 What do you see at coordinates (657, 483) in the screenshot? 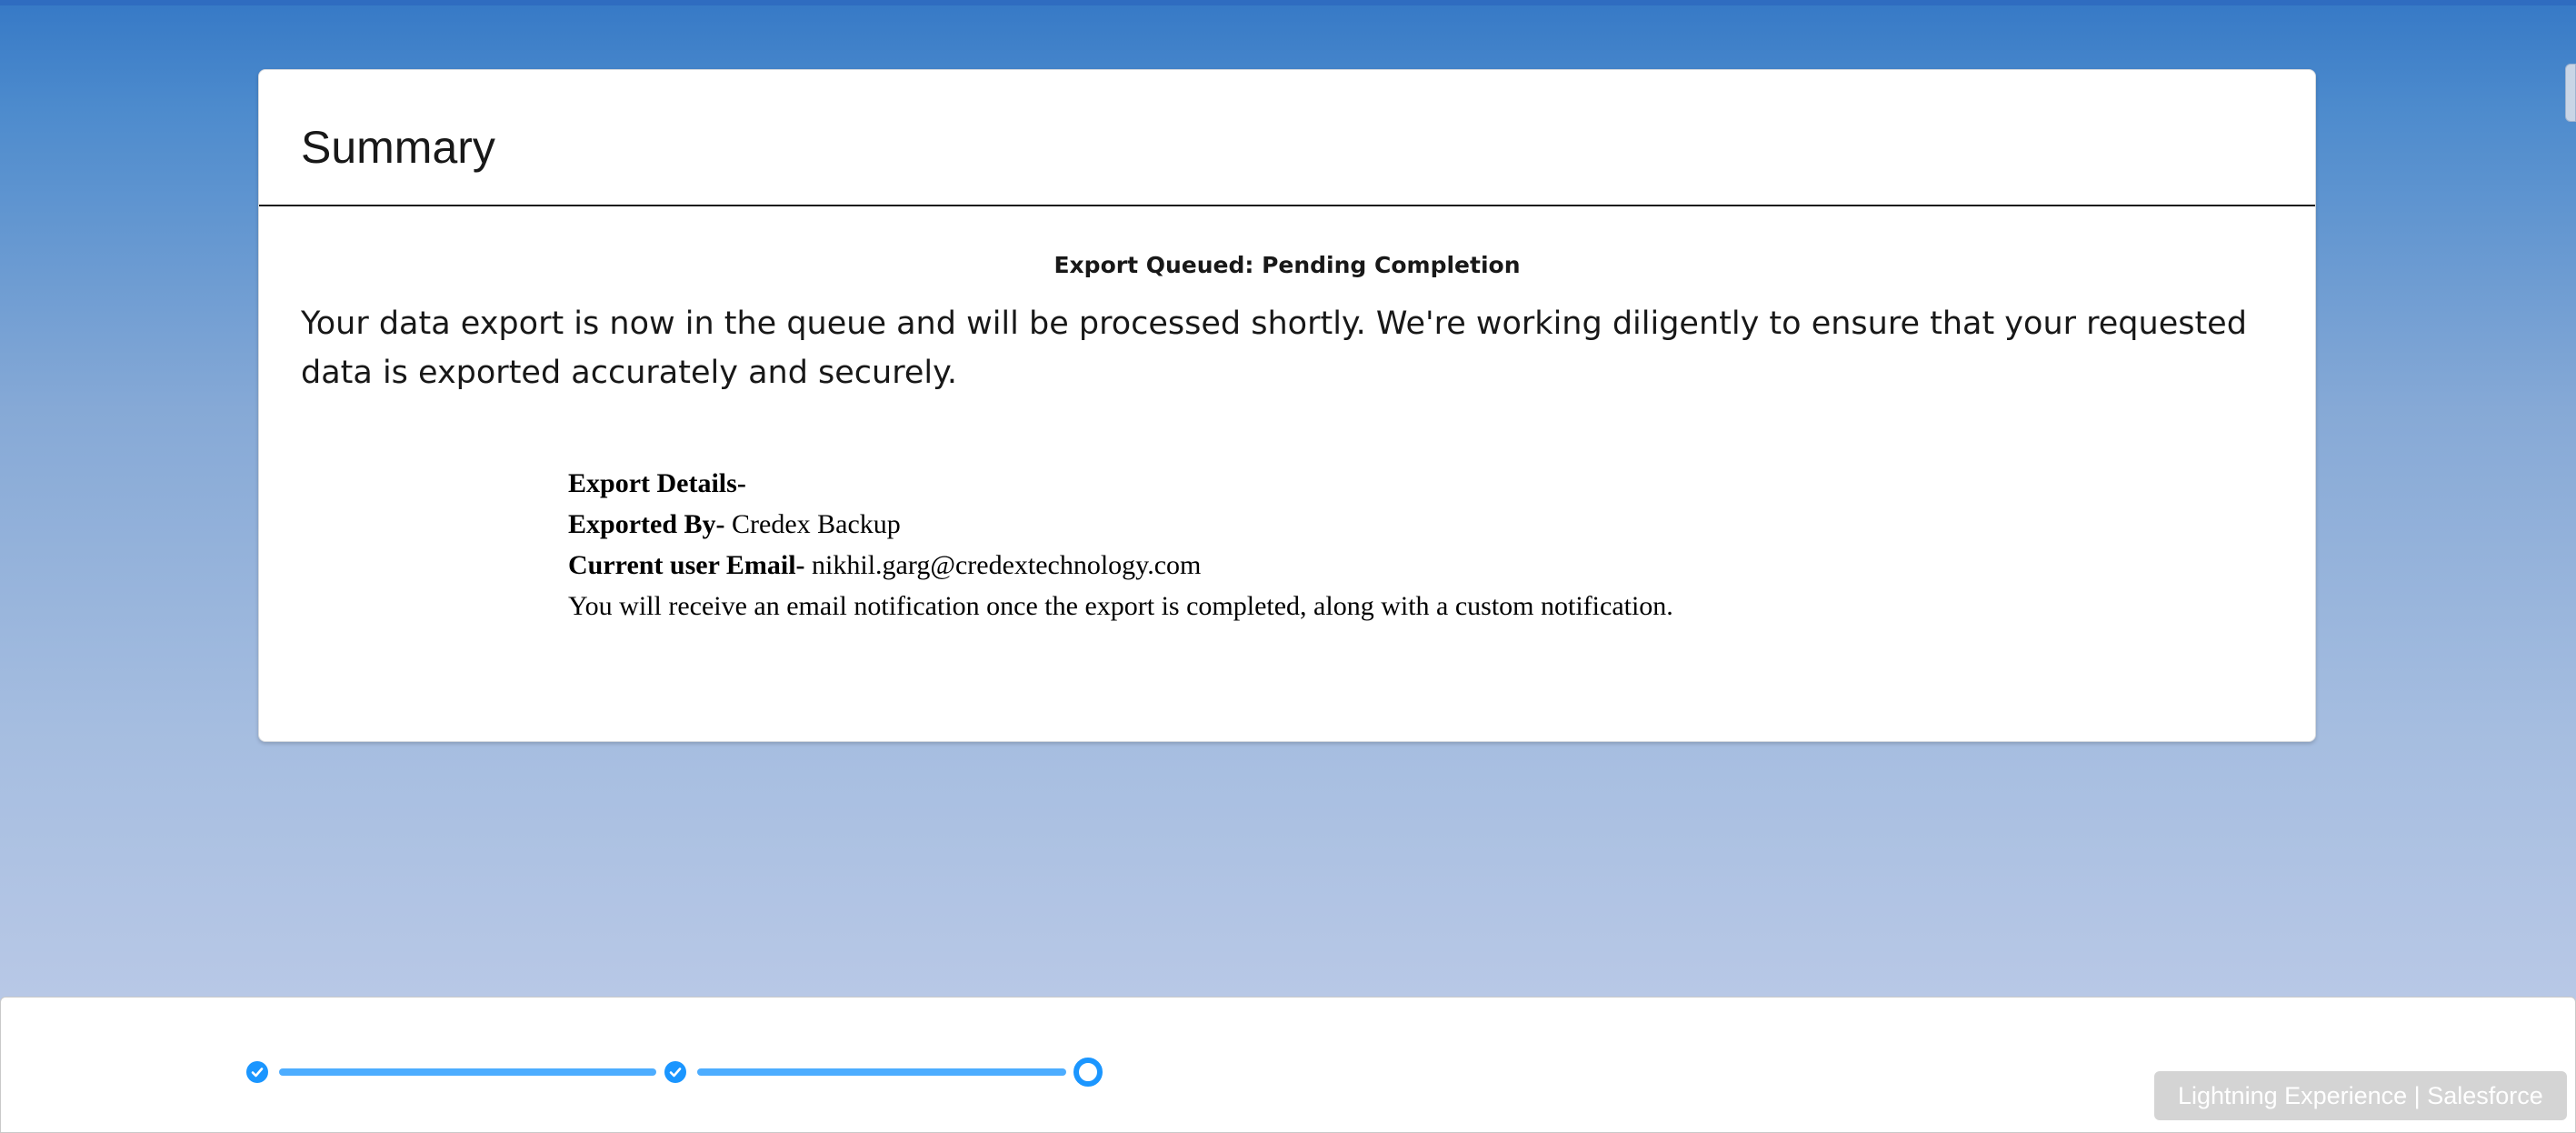
I see `details-heading: Export Details-` at bounding box center [657, 483].